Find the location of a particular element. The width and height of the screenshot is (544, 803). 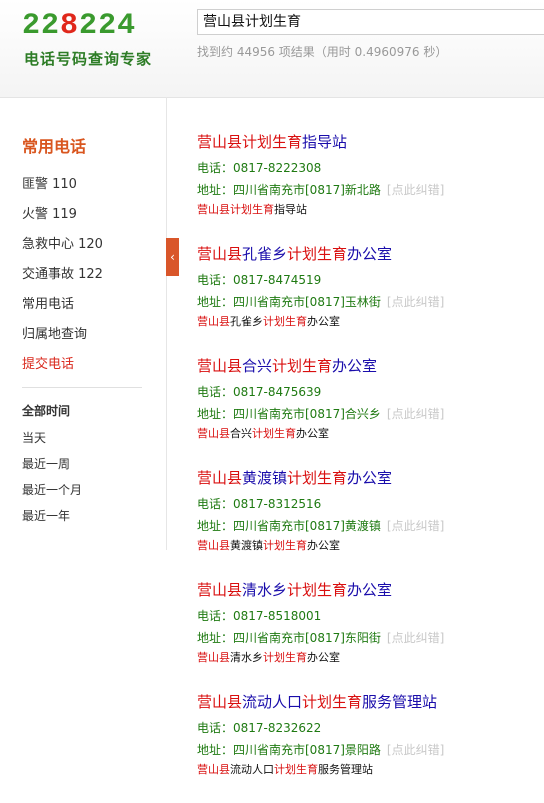

sidebar-divider is located at coordinates (82, 387).